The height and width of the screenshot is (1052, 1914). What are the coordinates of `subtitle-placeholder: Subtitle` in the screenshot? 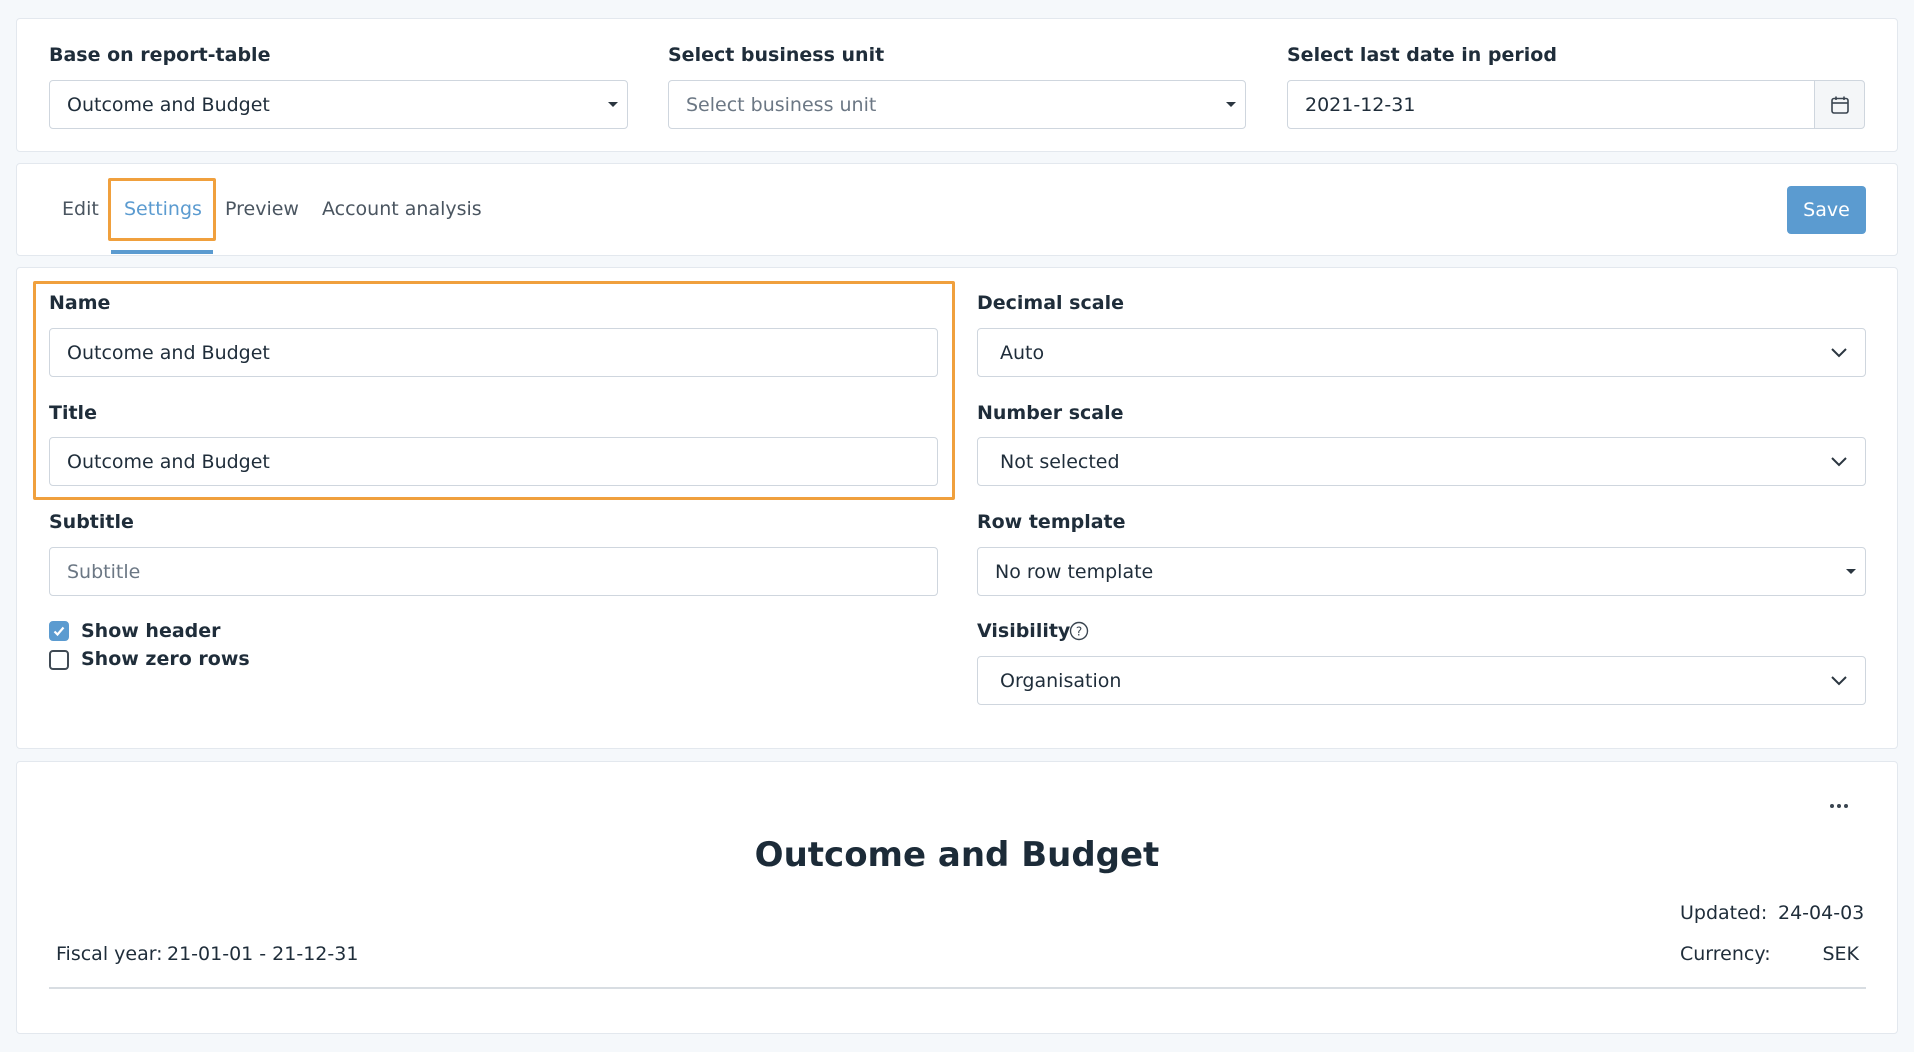 It's located at (104, 571).